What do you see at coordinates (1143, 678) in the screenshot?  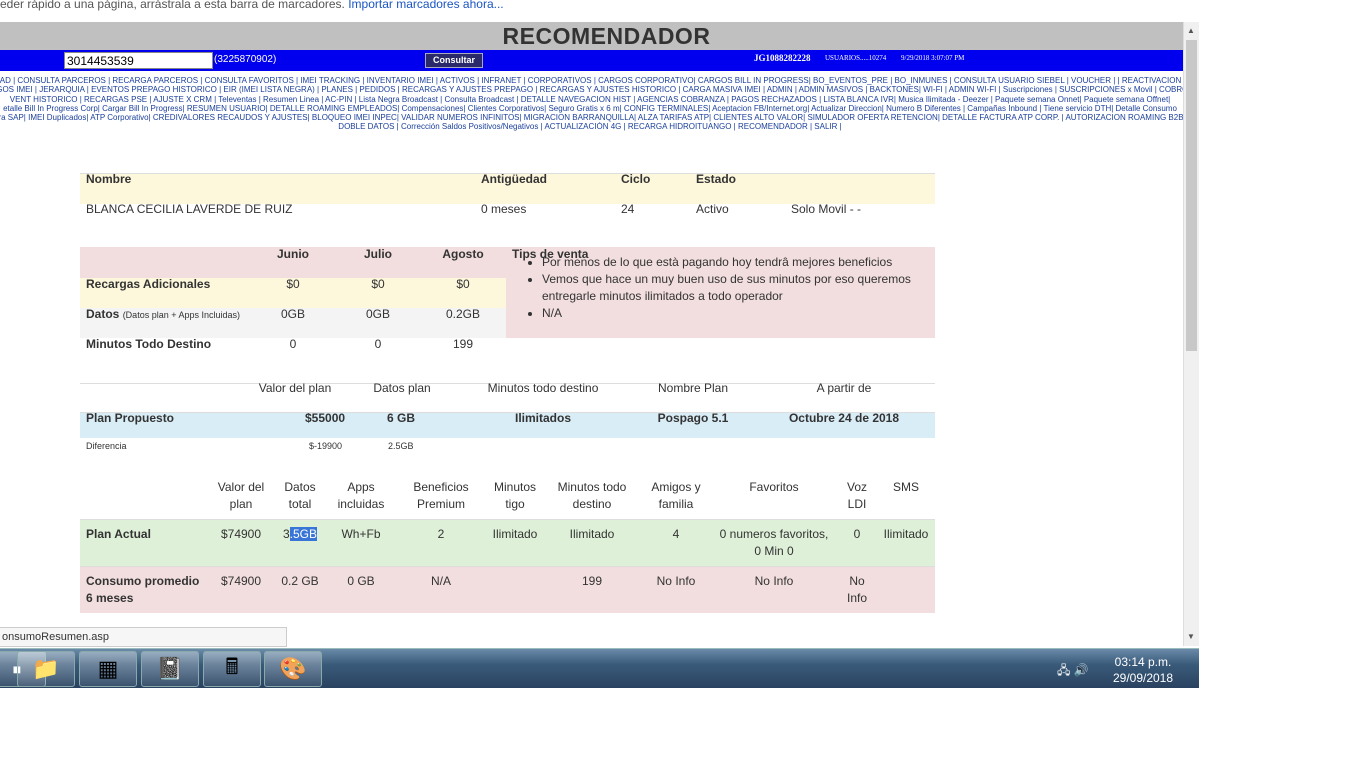 I see `clock-date: 29/09/2018` at bounding box center [1143, 678].